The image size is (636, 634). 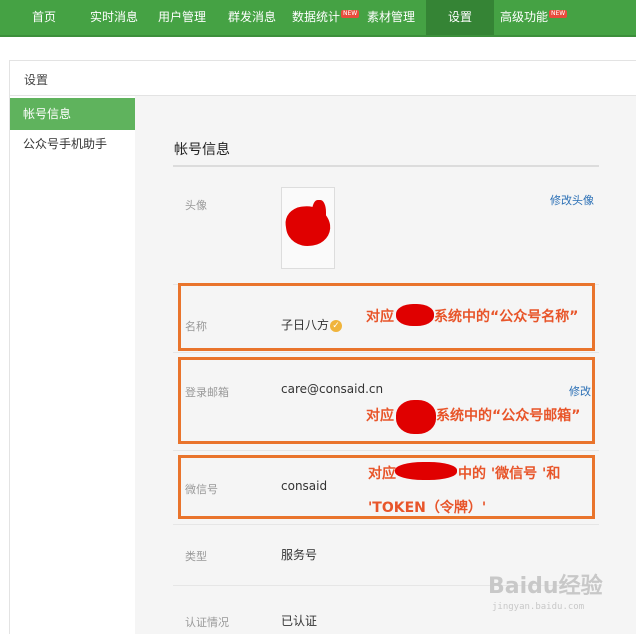 I want to click on page-title-bar: 设置, so click(x=322, y=78).